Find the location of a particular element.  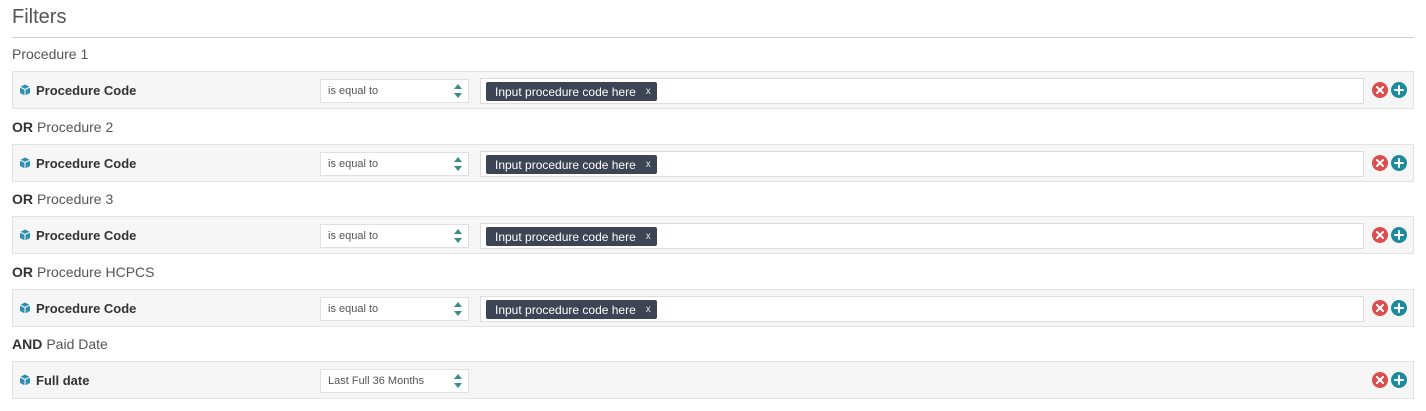

group-label-paid-date: AND Paid Date is located at coordinates (60, 344).